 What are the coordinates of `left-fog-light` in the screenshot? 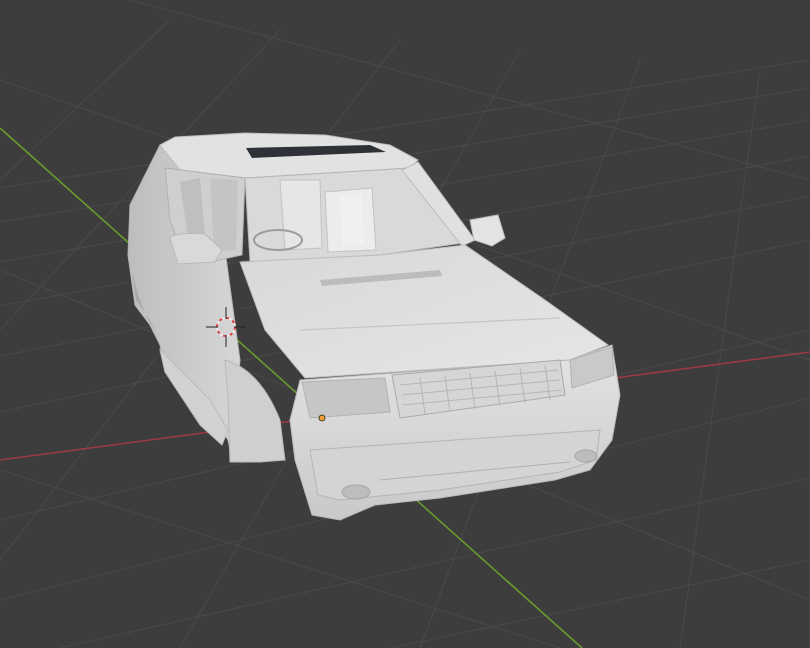 It's located at (356, 492).